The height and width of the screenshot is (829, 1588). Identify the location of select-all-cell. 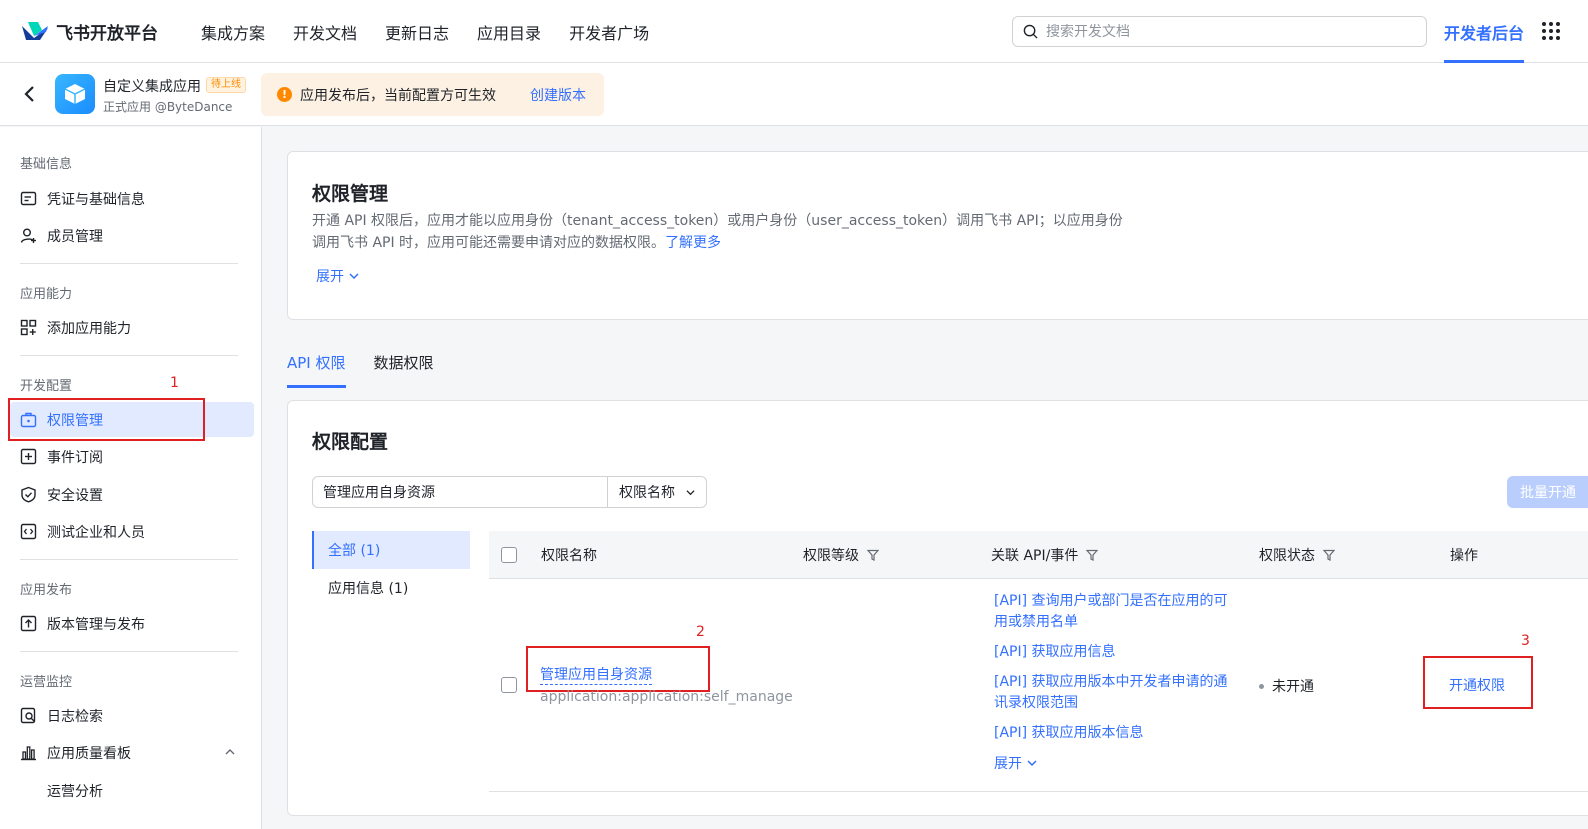
(509, 554).